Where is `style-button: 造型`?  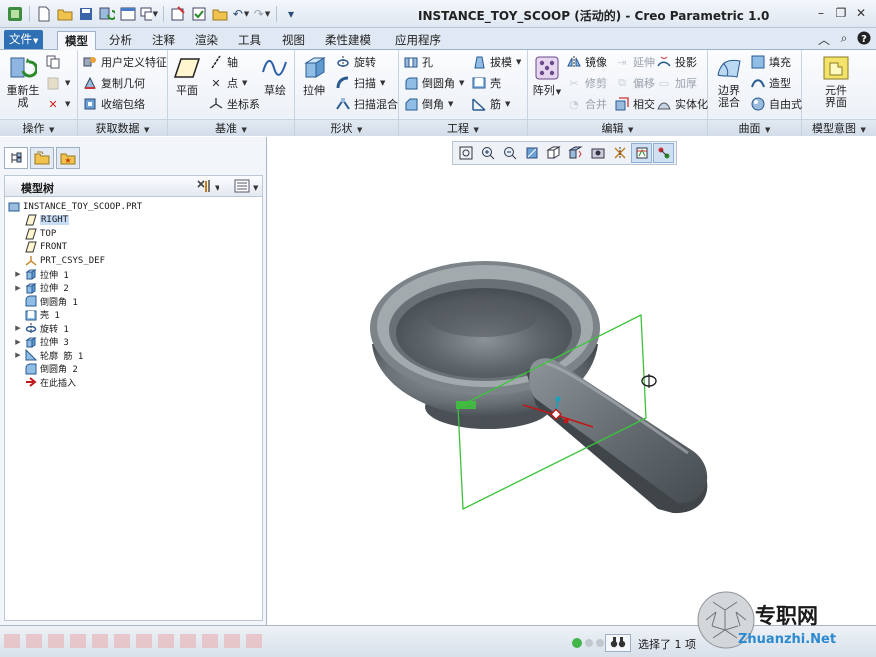 style-button: 造型 is located at coordinates (770, 83).